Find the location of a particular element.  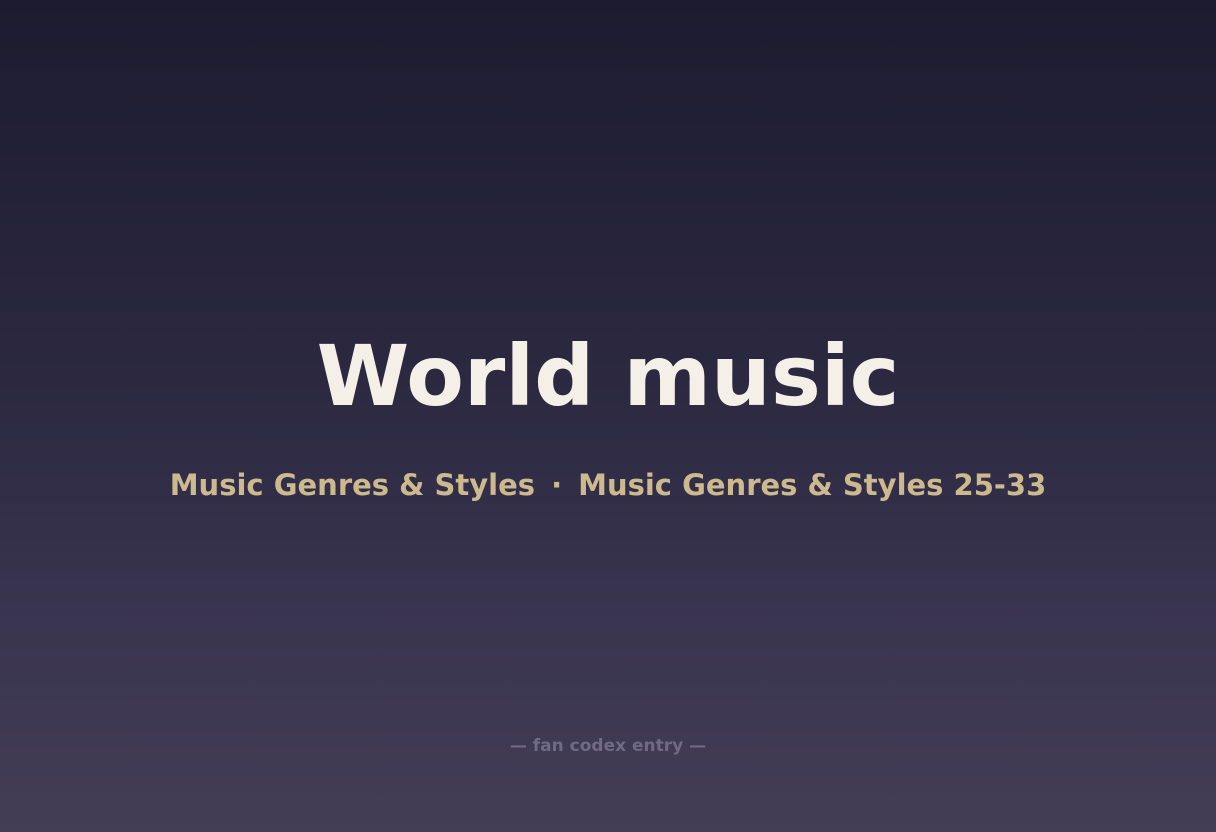

category-range-label: Music Genres & Styles 25-33 is located at coordinates (812, 485).